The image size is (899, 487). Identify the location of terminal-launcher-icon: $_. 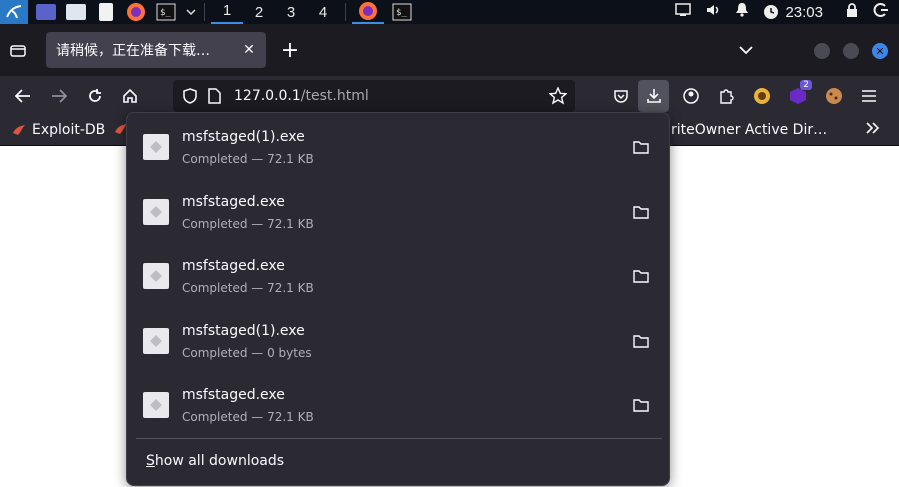
(166, 12).